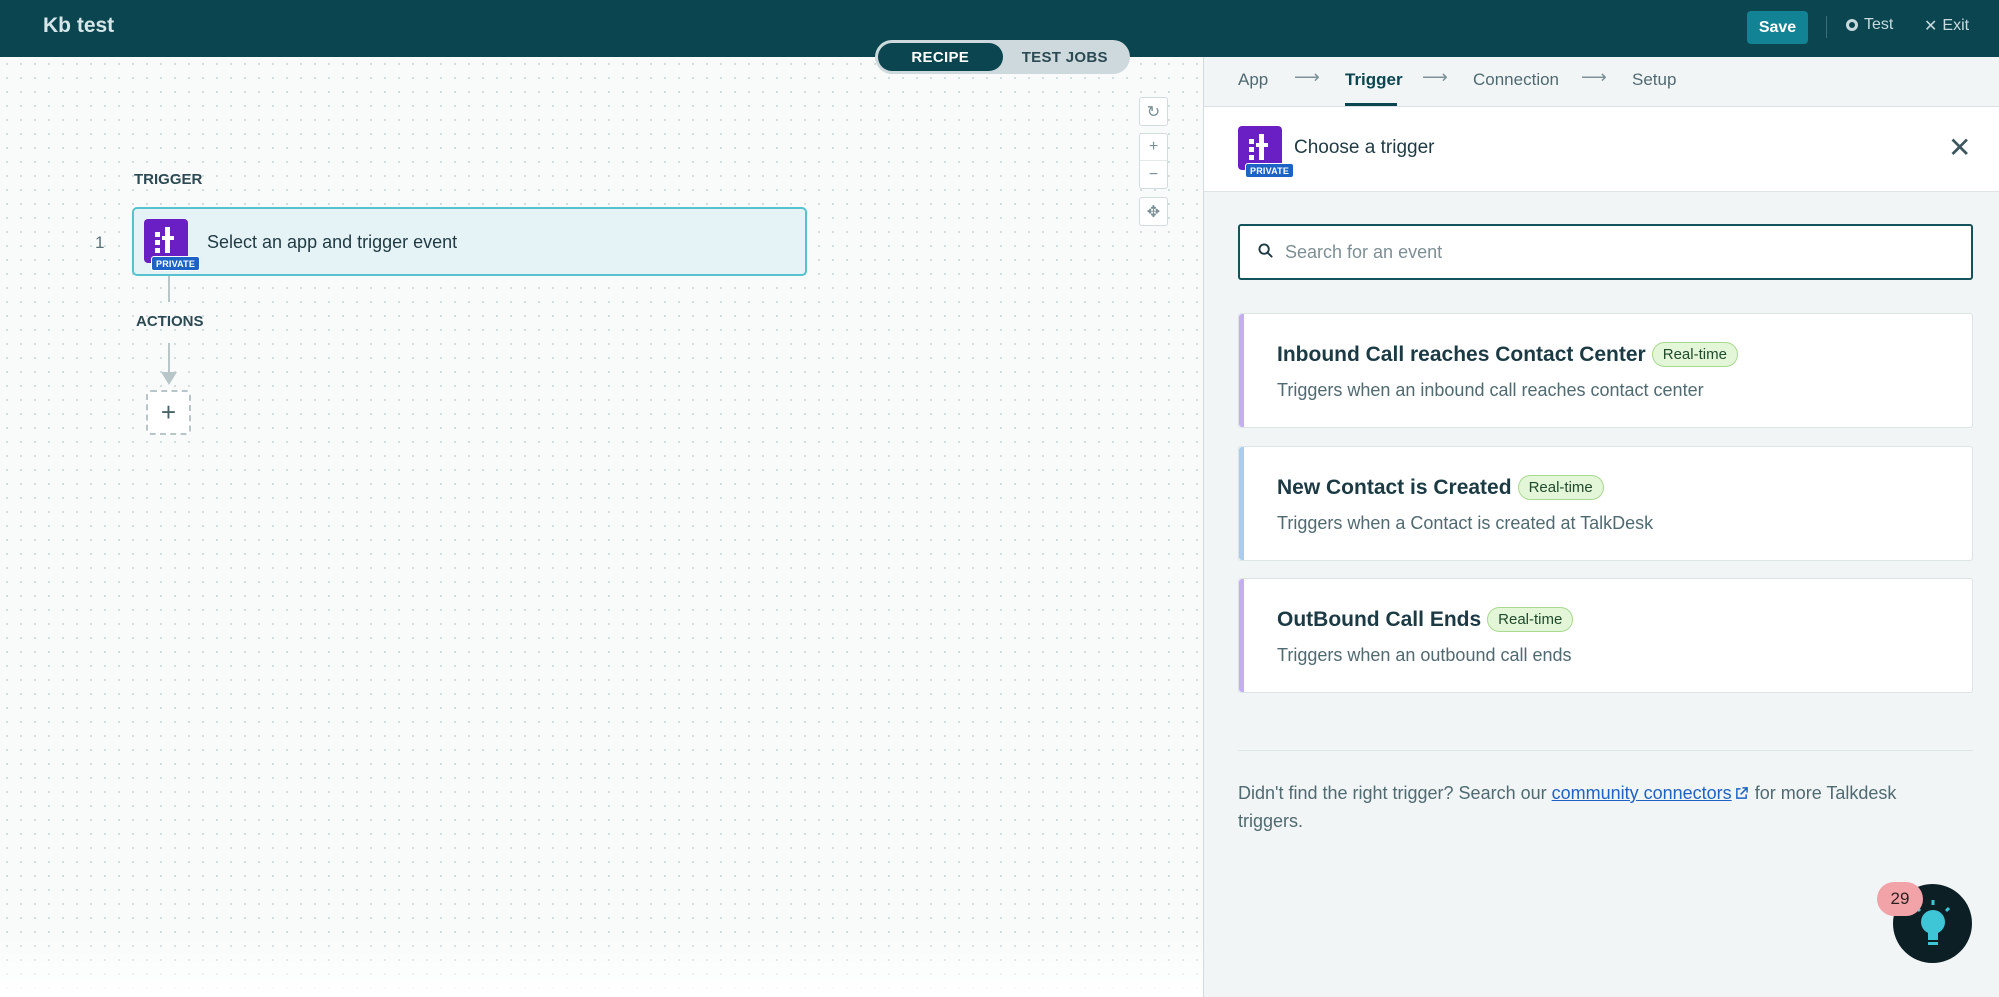 This screenshot has width=1999, height=997. Describe the element at coordinates (1826, 27) in the screenshot. I see `toolbar-divider` at that location.